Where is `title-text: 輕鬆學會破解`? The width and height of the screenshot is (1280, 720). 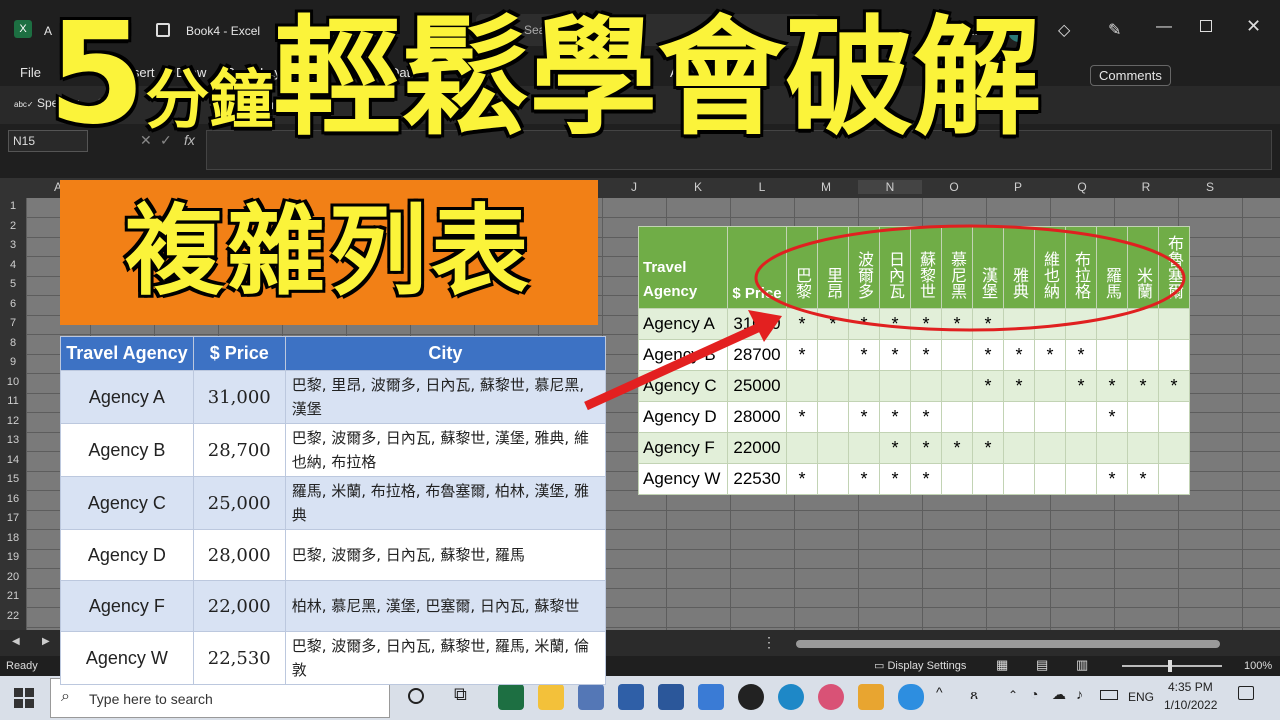 title-text: 輕鬆學會破解 is located at coordinates (657, 78).